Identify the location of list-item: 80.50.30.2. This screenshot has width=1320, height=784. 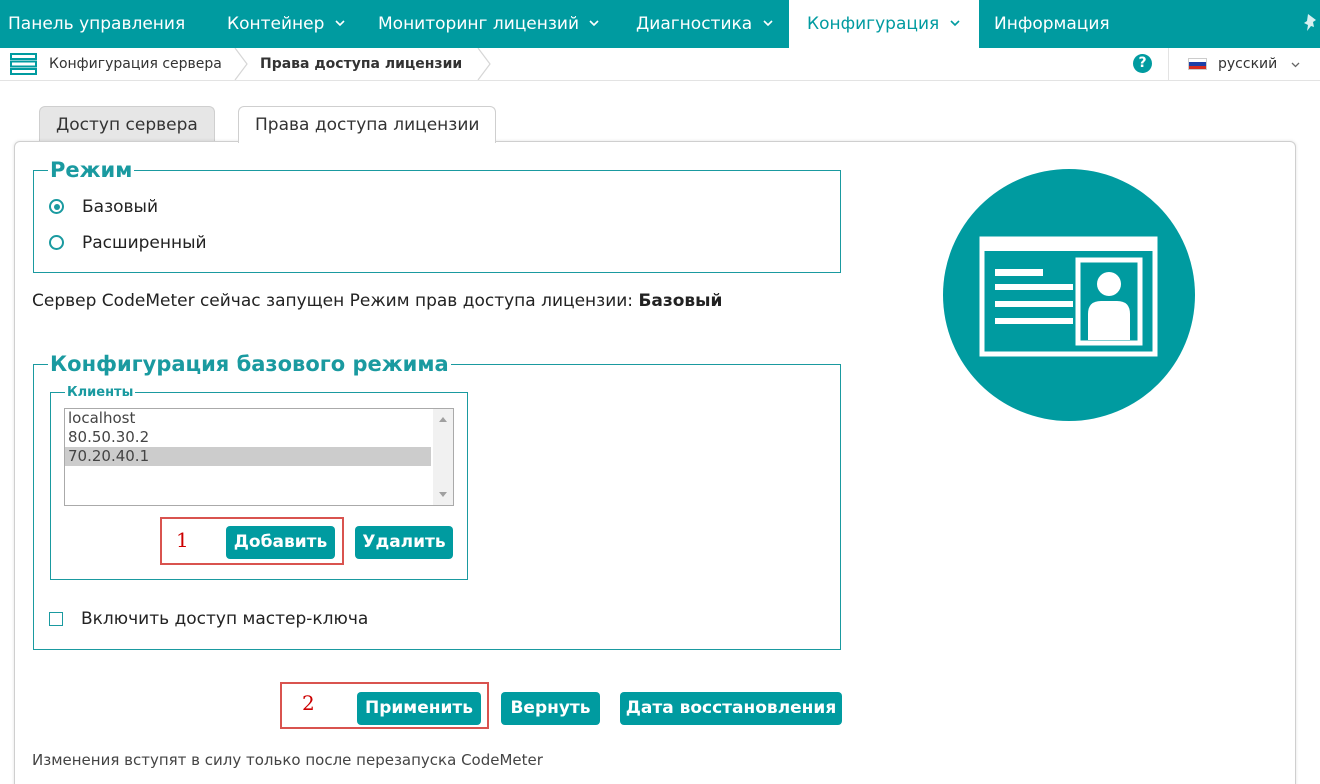
(248, 437).